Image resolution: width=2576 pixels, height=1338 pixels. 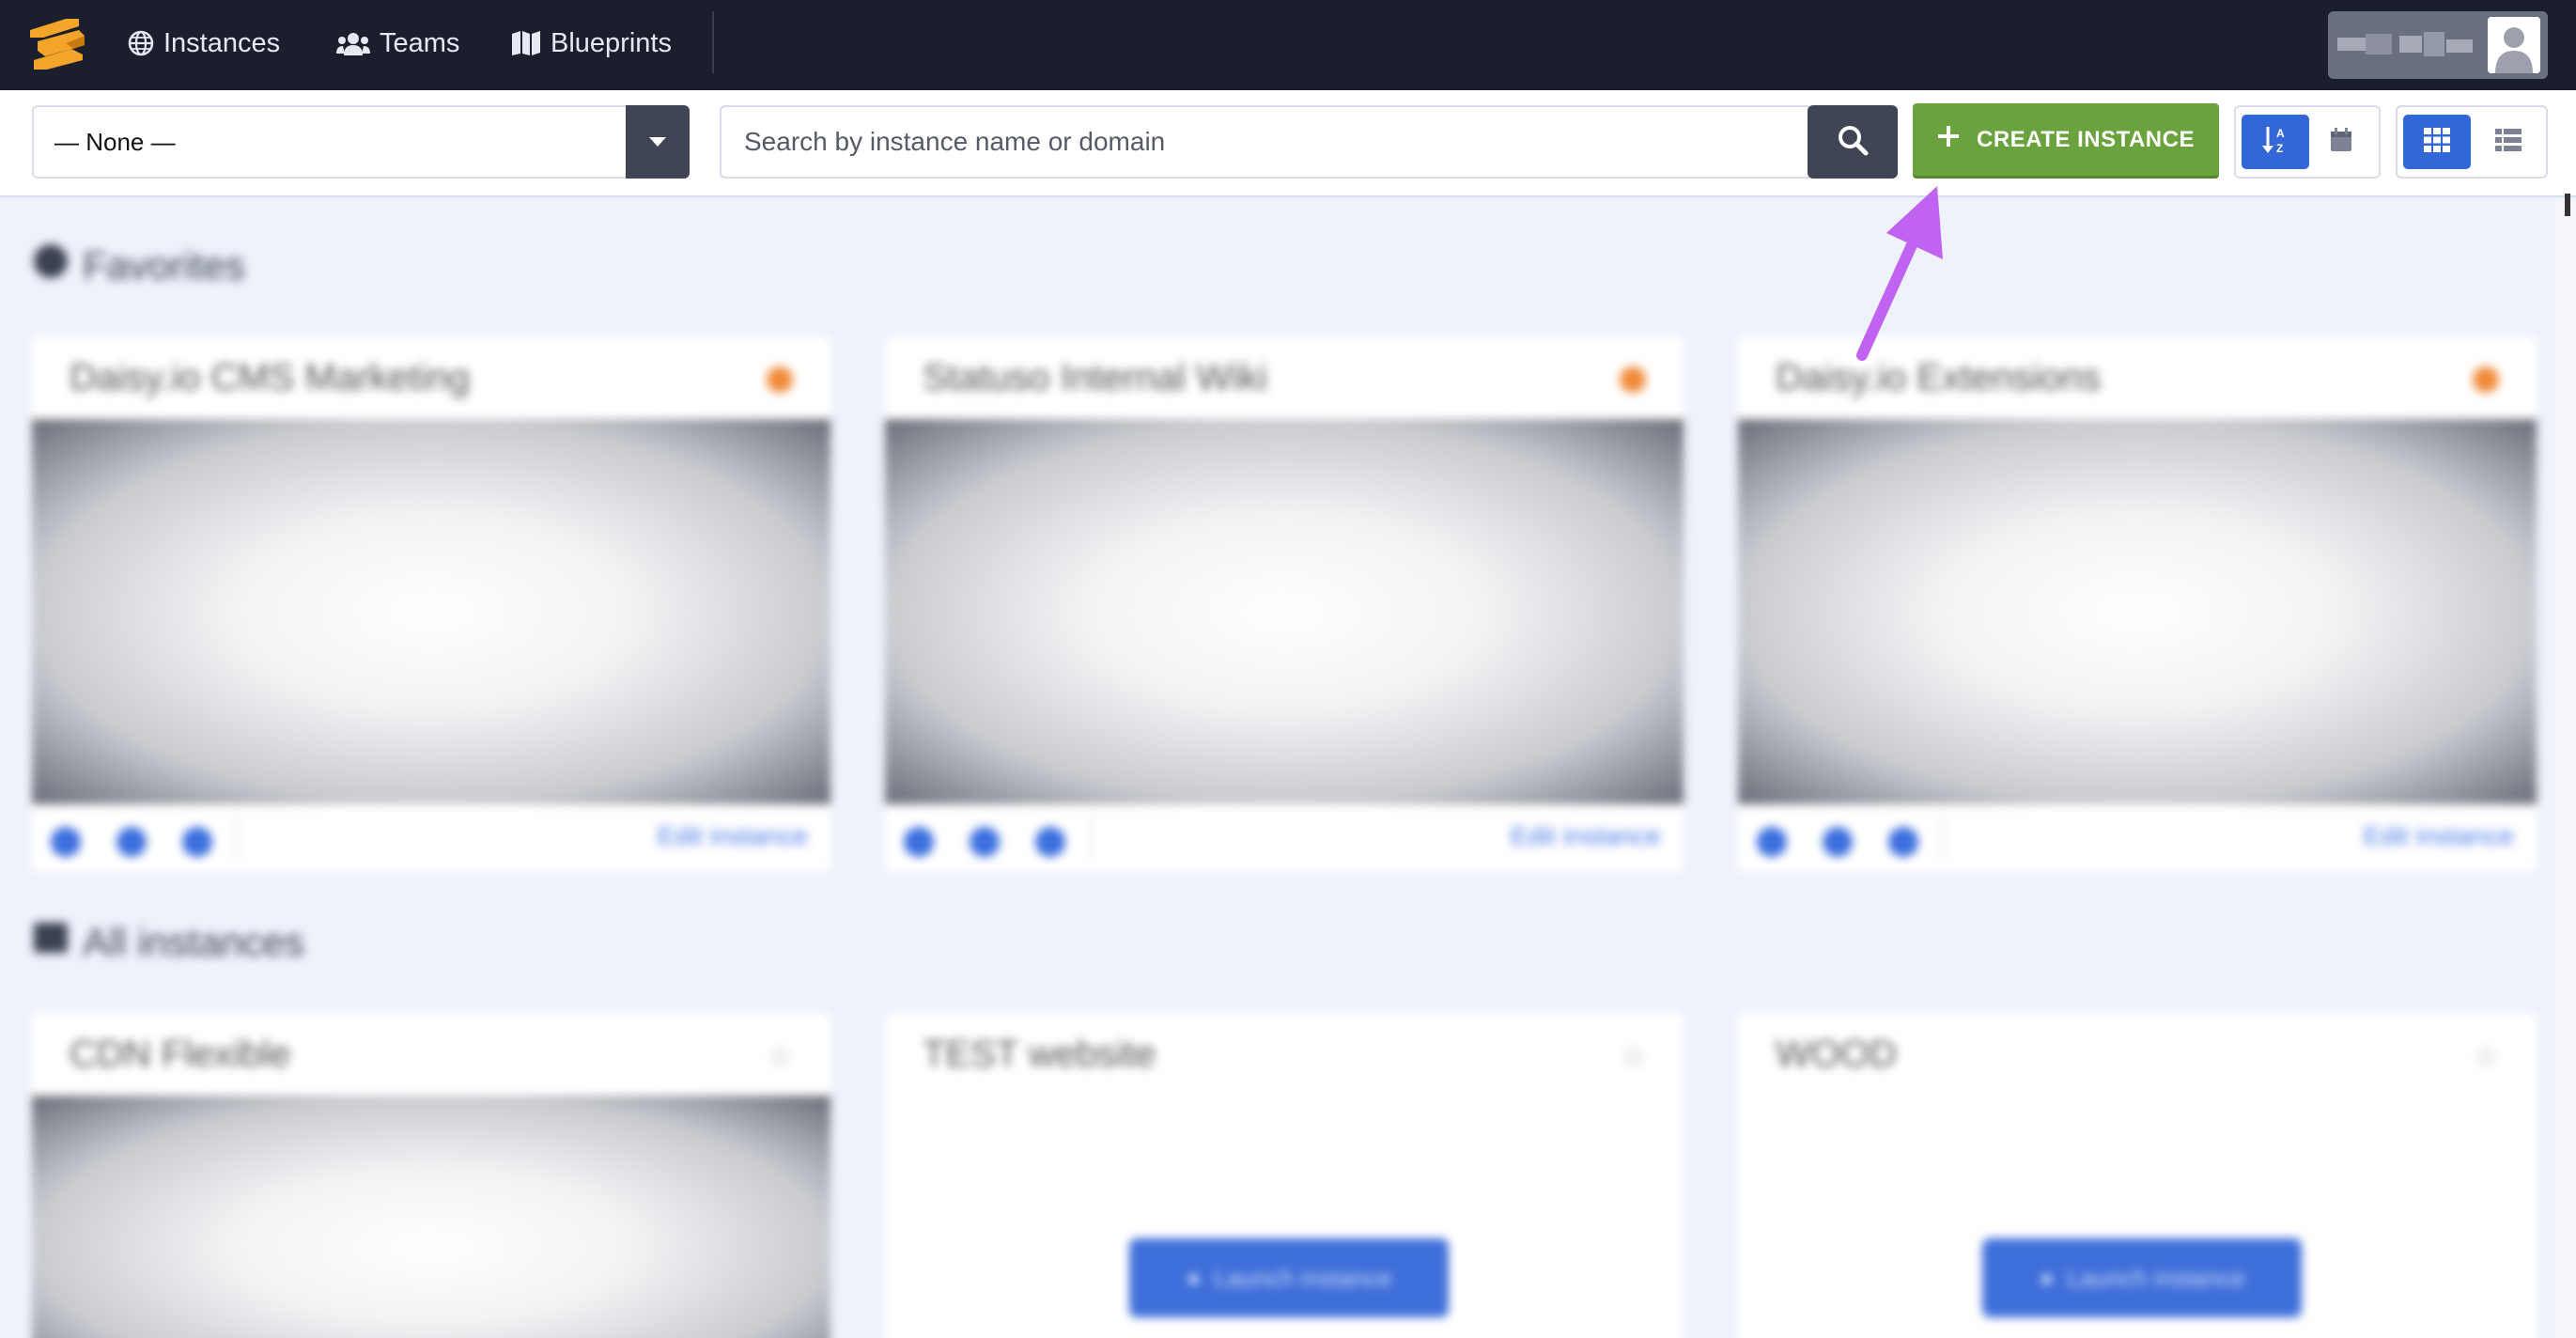 What do you see at coordinates (164, 265) in the screenshot?
I see `favorites-title: Favorites` at bounding box center [164, 265].